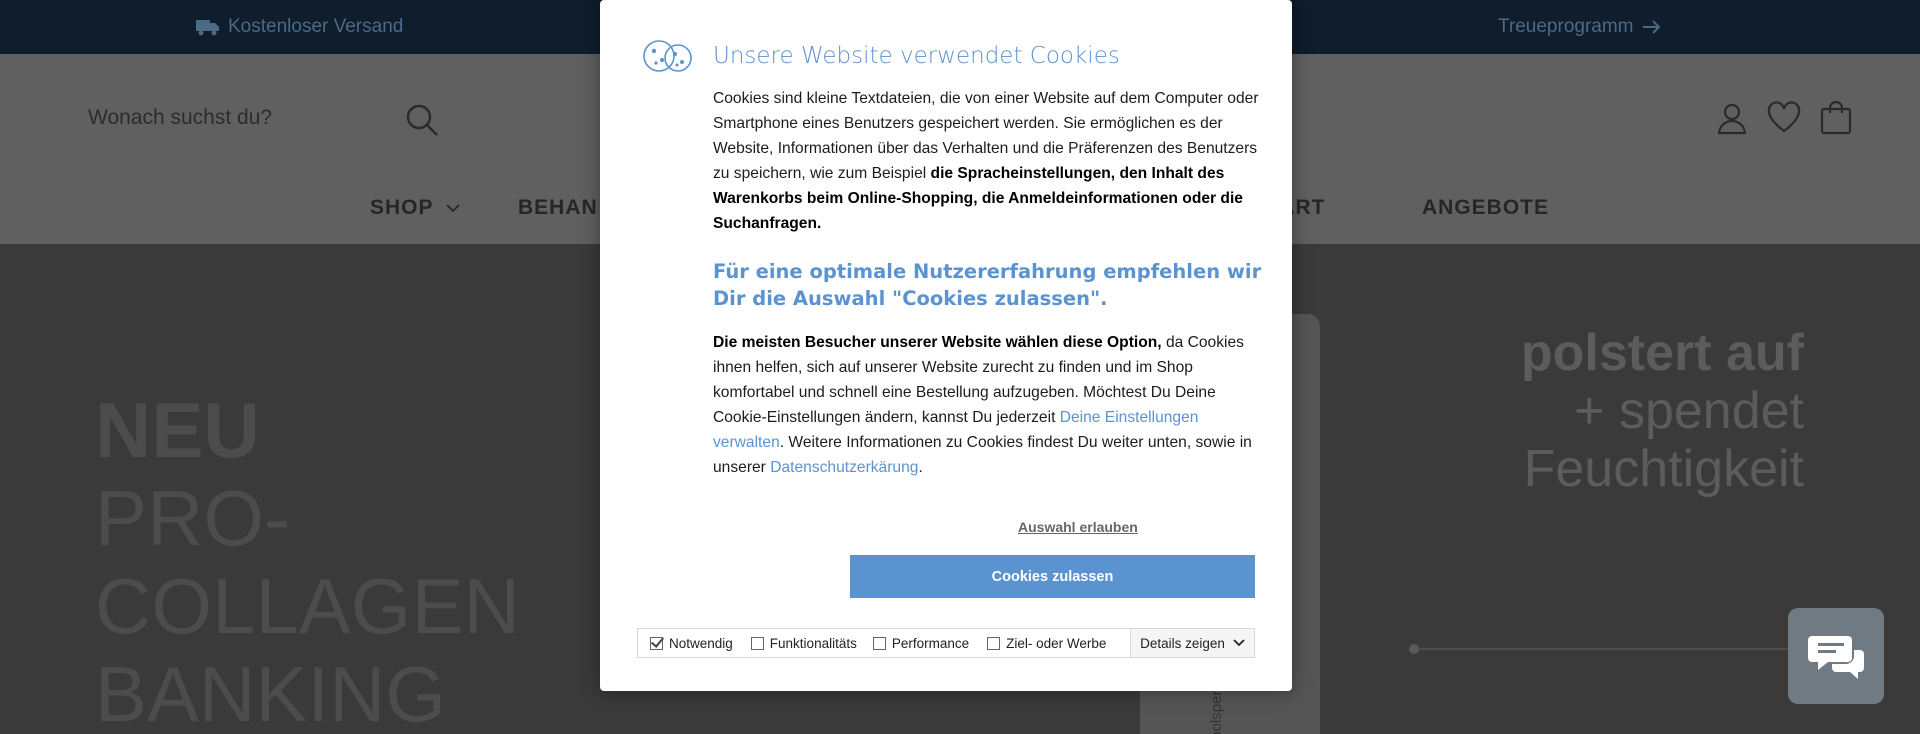  What do you see at coordinates (1651, 27) in the screenshot?
I see `arrow-right-icon` at bounding box center [1651, 27].